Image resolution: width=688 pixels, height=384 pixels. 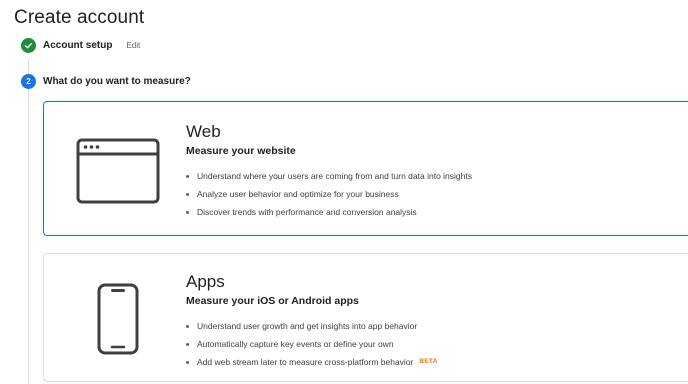 I want to click on step-number: 2, so click(x=28, y=81).